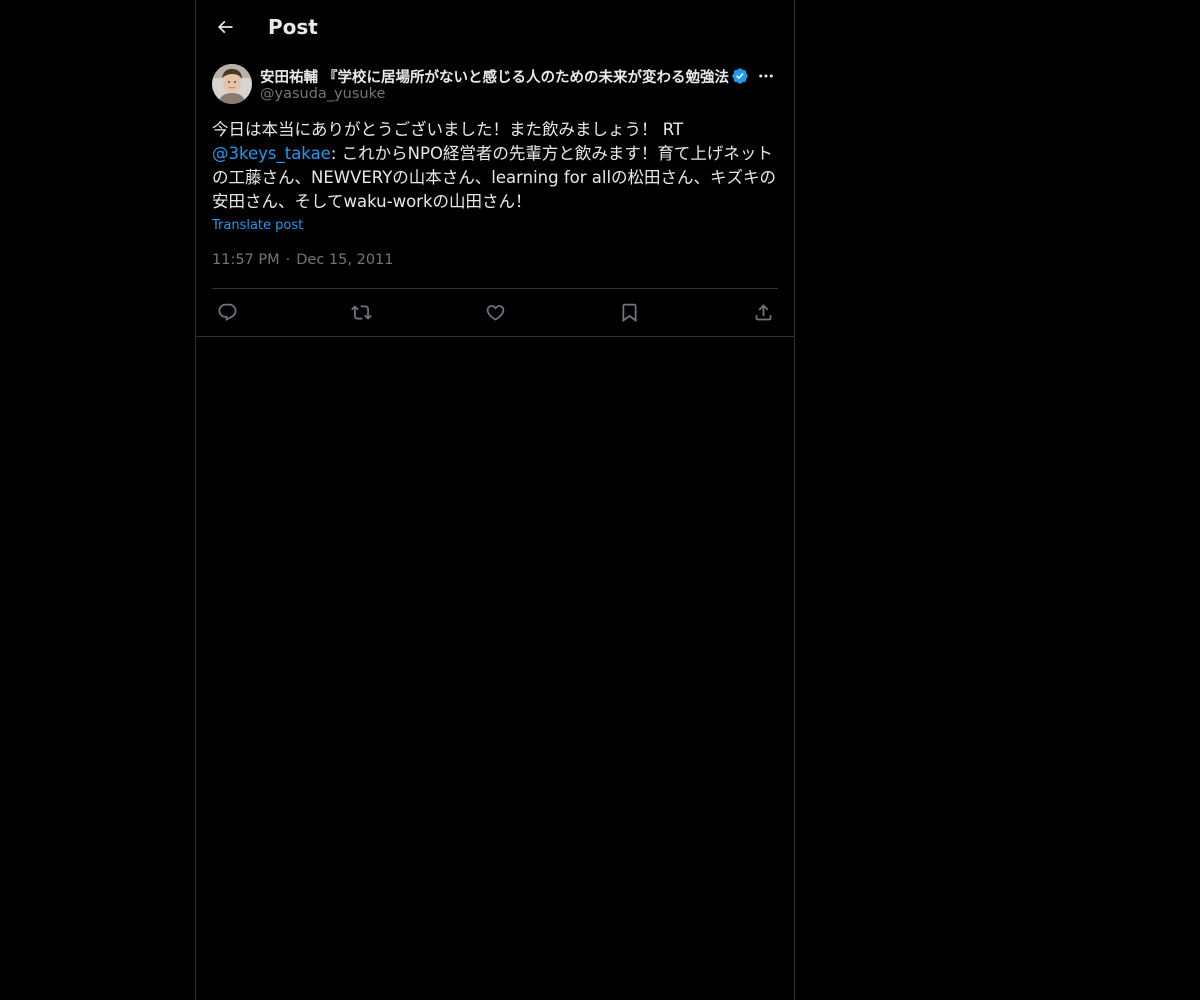 The height and width of the screenshot is (1000, 1200). What do you see at coordinates (246, 260) in the screenshot?
I see `post-time: 11:57 PM` at bounding box center [246, 260].